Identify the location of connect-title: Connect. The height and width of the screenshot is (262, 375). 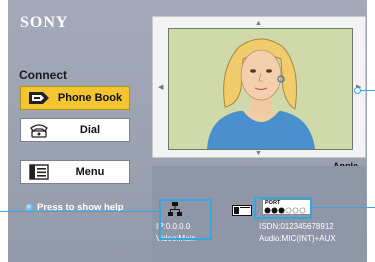
(43, 75).